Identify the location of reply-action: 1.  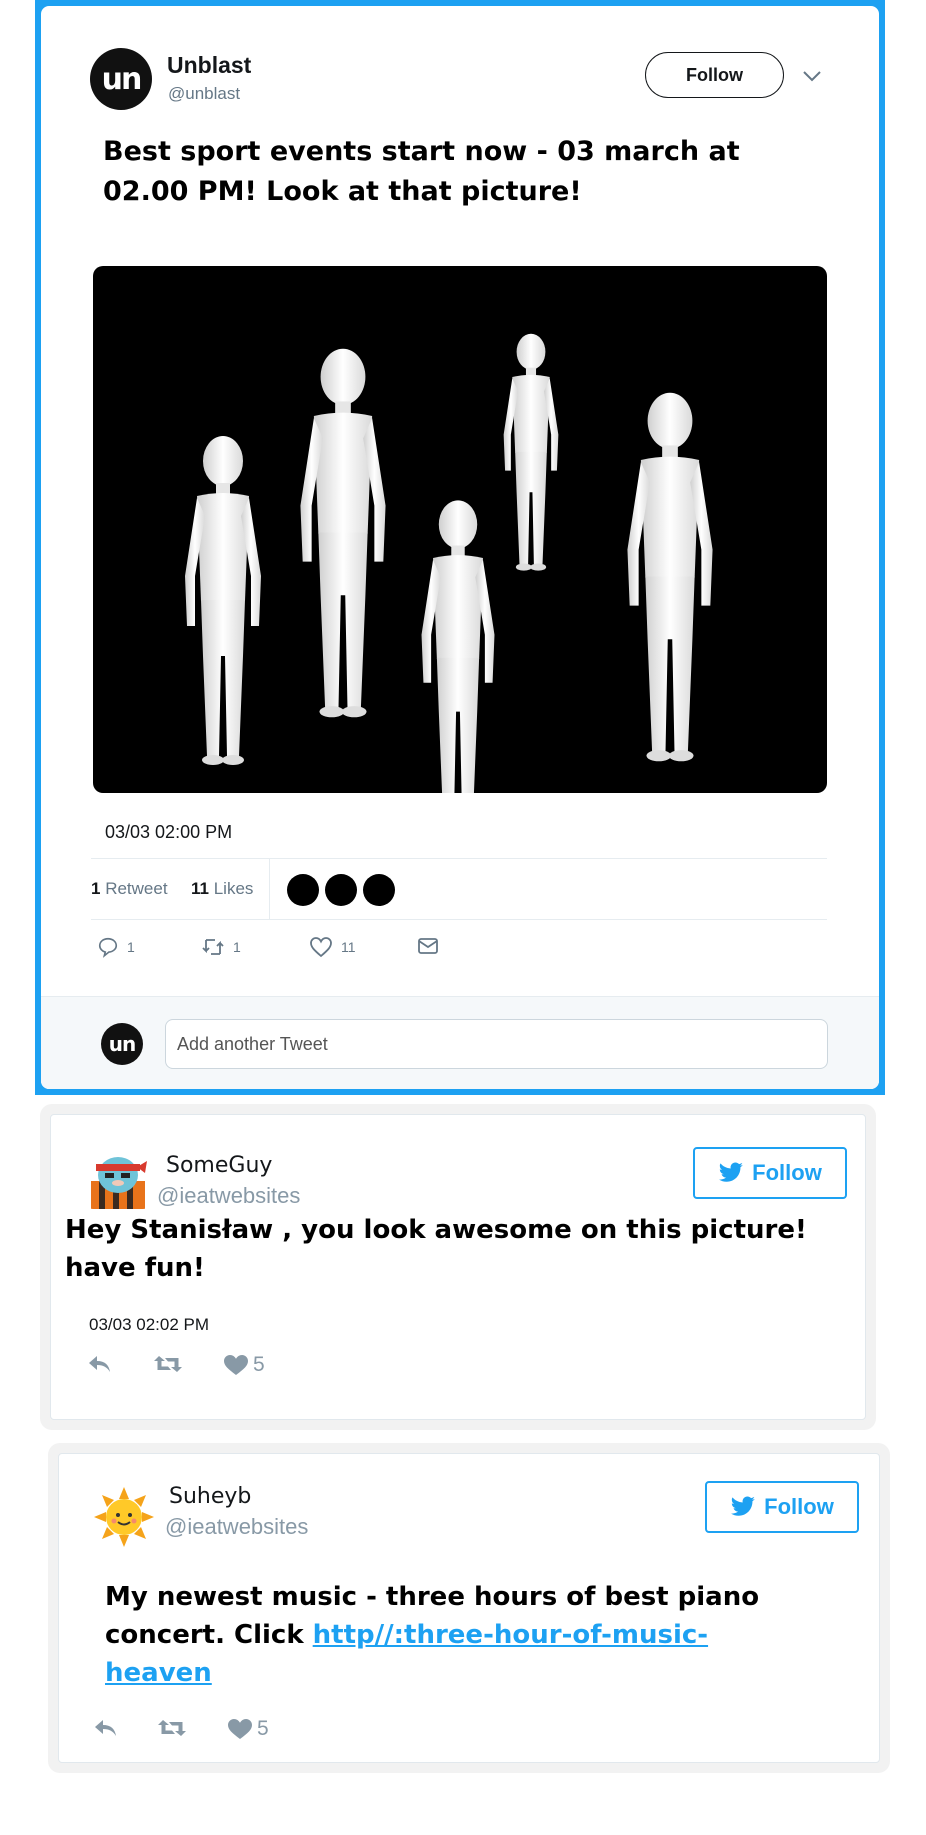
(116, 947).